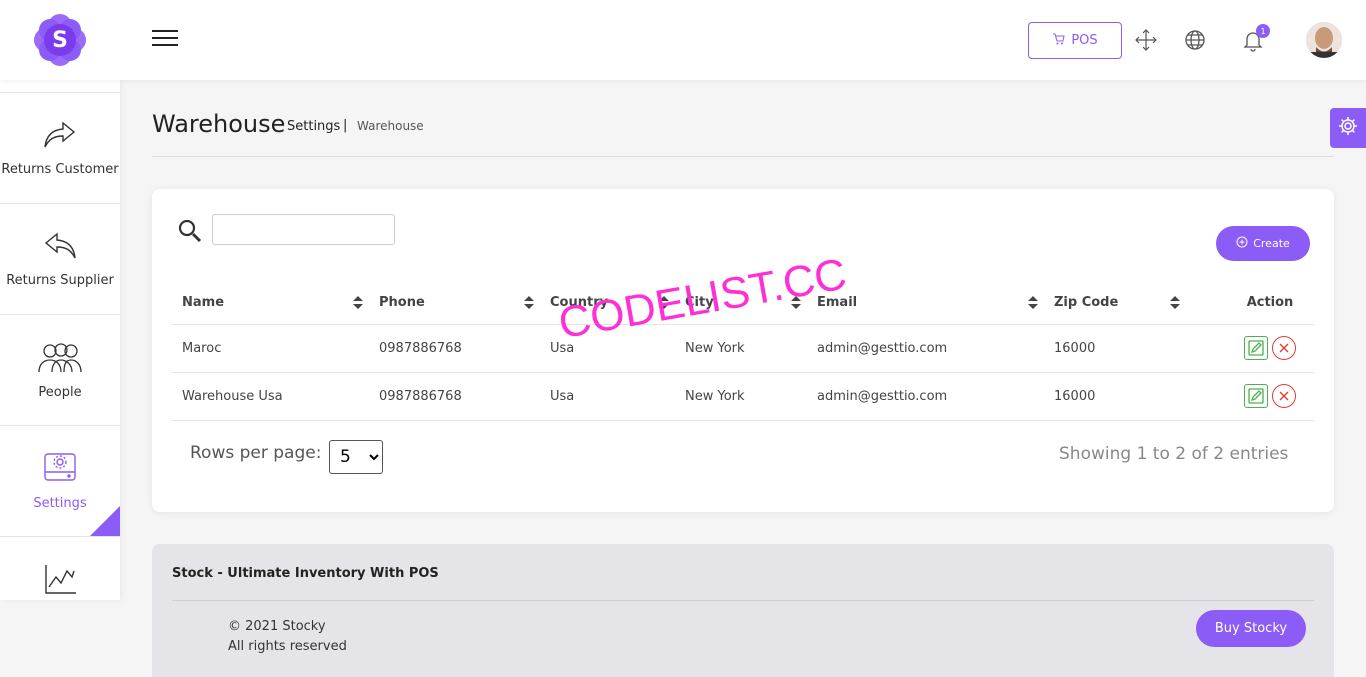 This screenshot has height=677, width=1366. I want to click on column-header-zip: Zip Code, so click(1115, 303).